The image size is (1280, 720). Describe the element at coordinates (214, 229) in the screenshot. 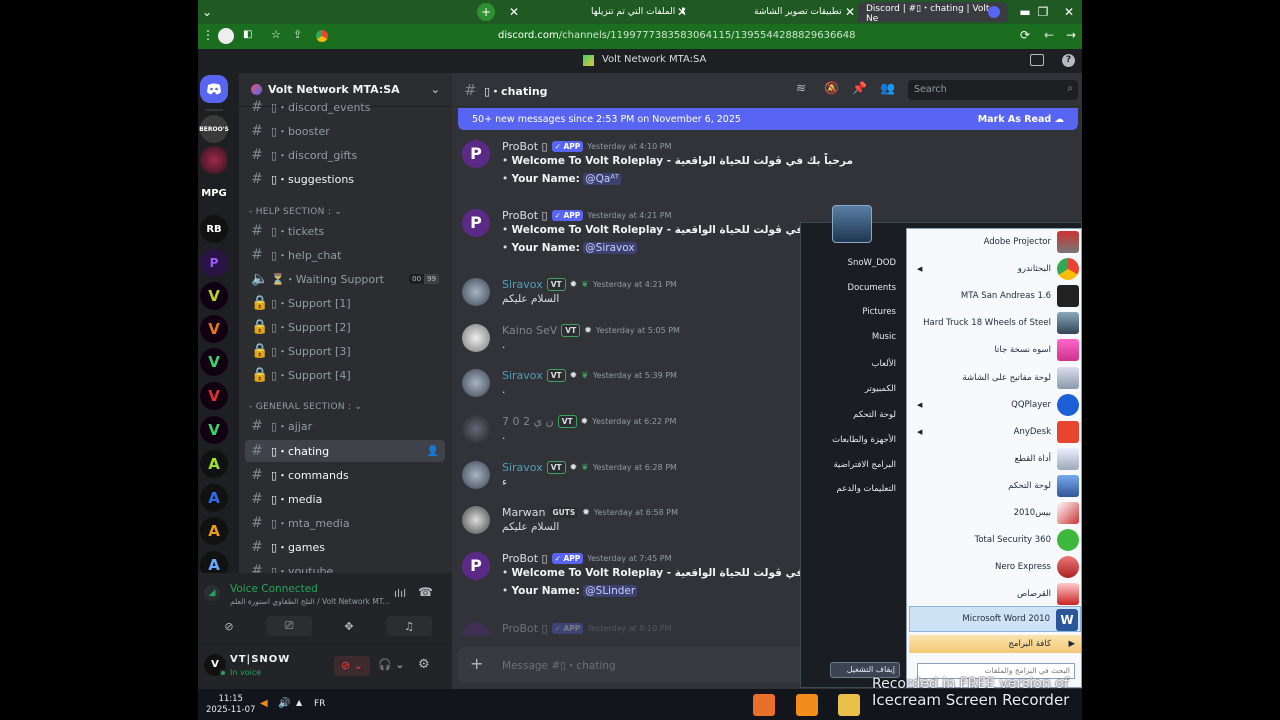

I see `server-icon: RB` at that location.